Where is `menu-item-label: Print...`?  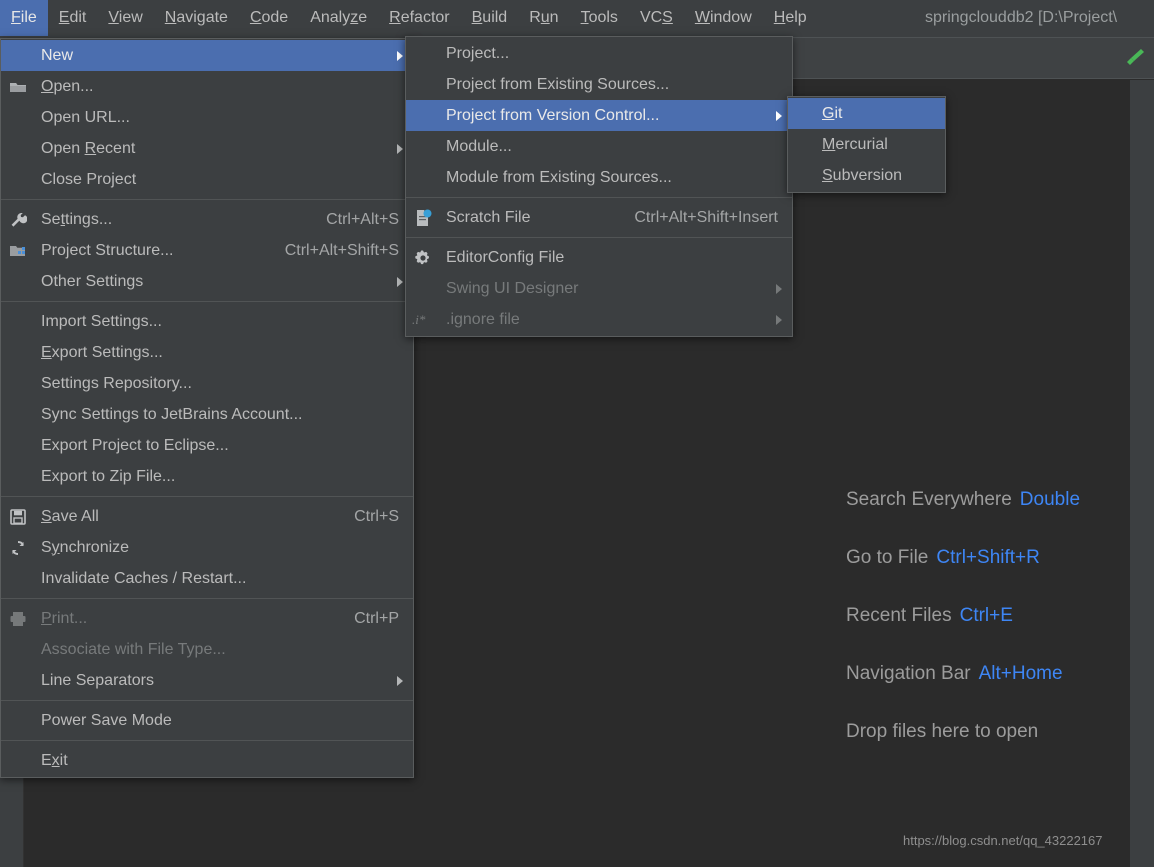 menu-item-label: Print... is located at coordinates (64, 618).